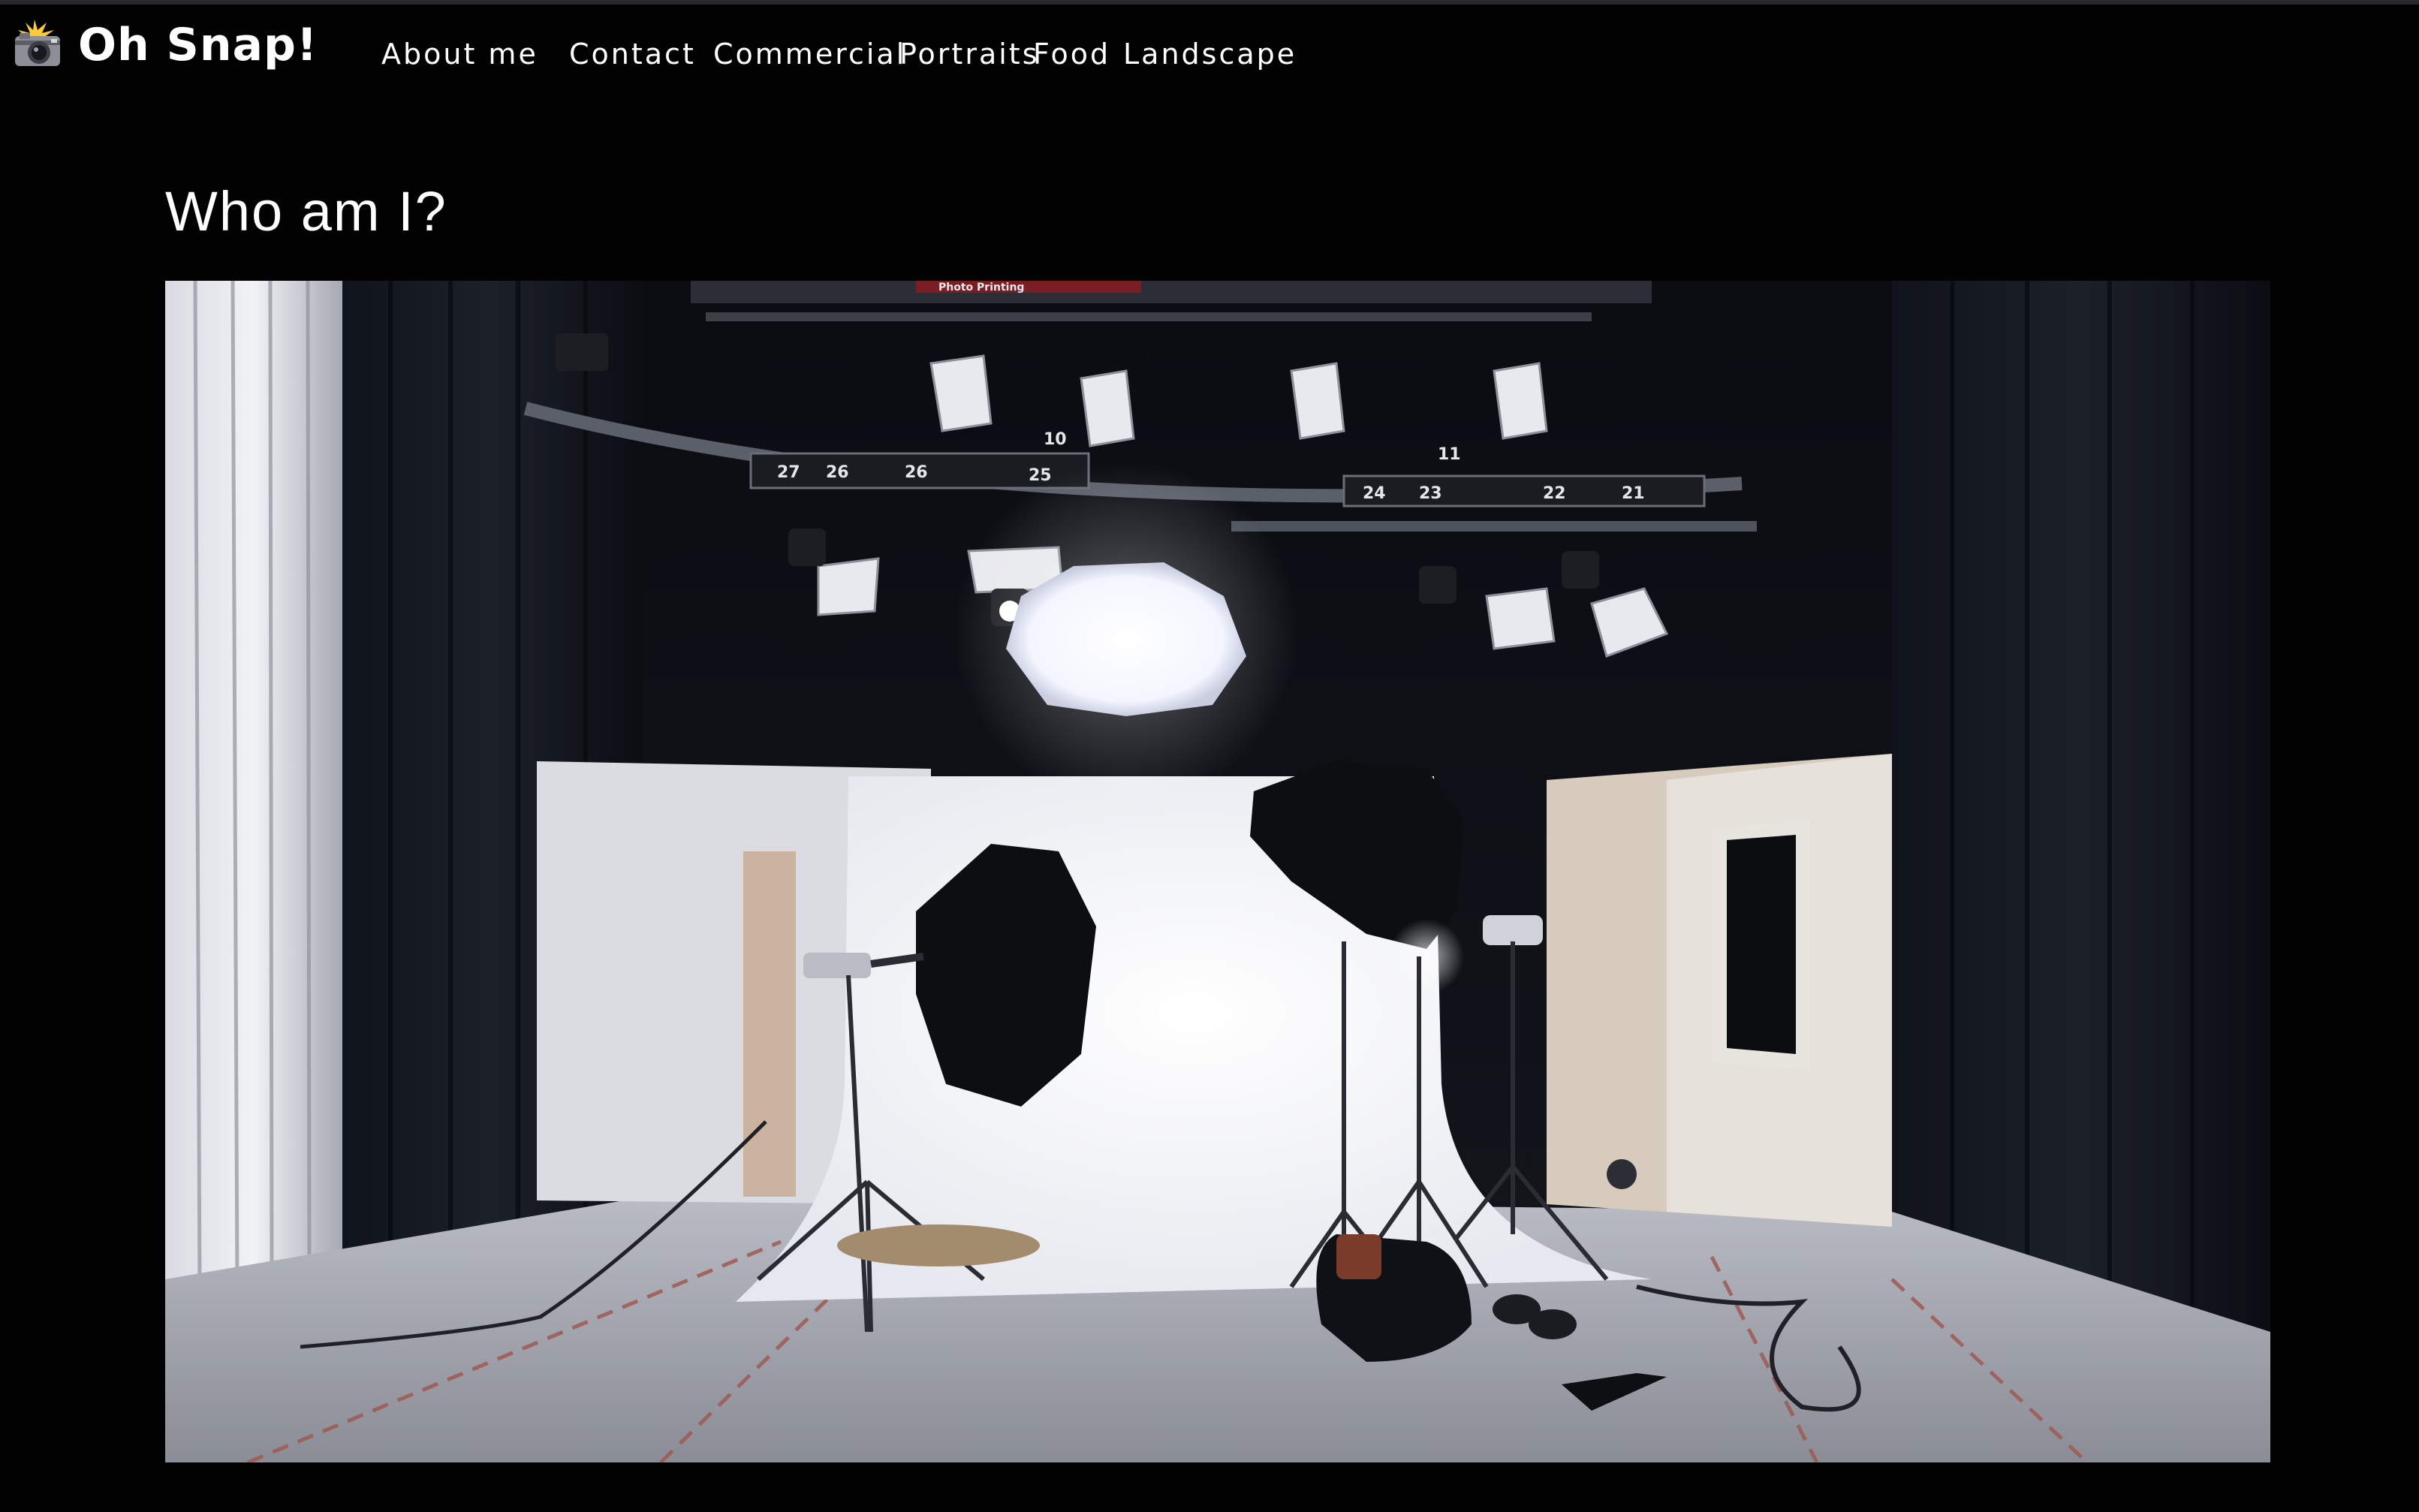 This screenshot has width=2419, height=1512. Describe the element at coordinates (1071, 54) in the screenshot. I see `nav-food: Food` at that location.